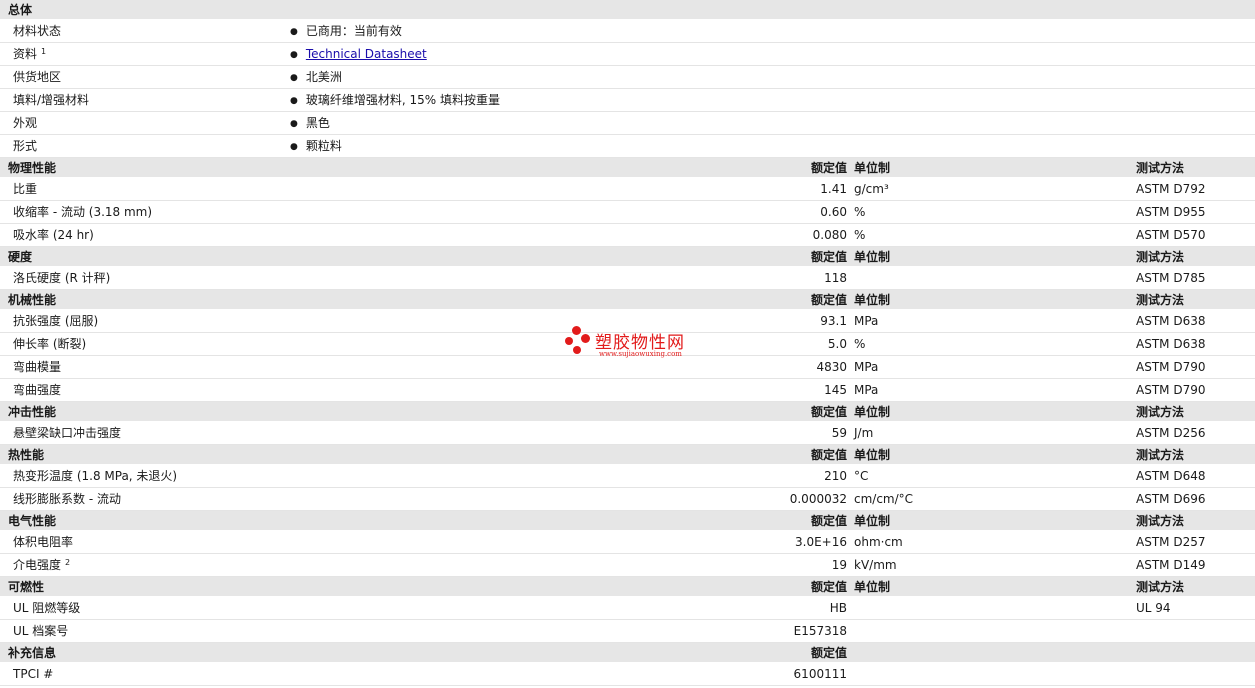  I want to click on test-method: ASTM D570, so click(1171, 235).